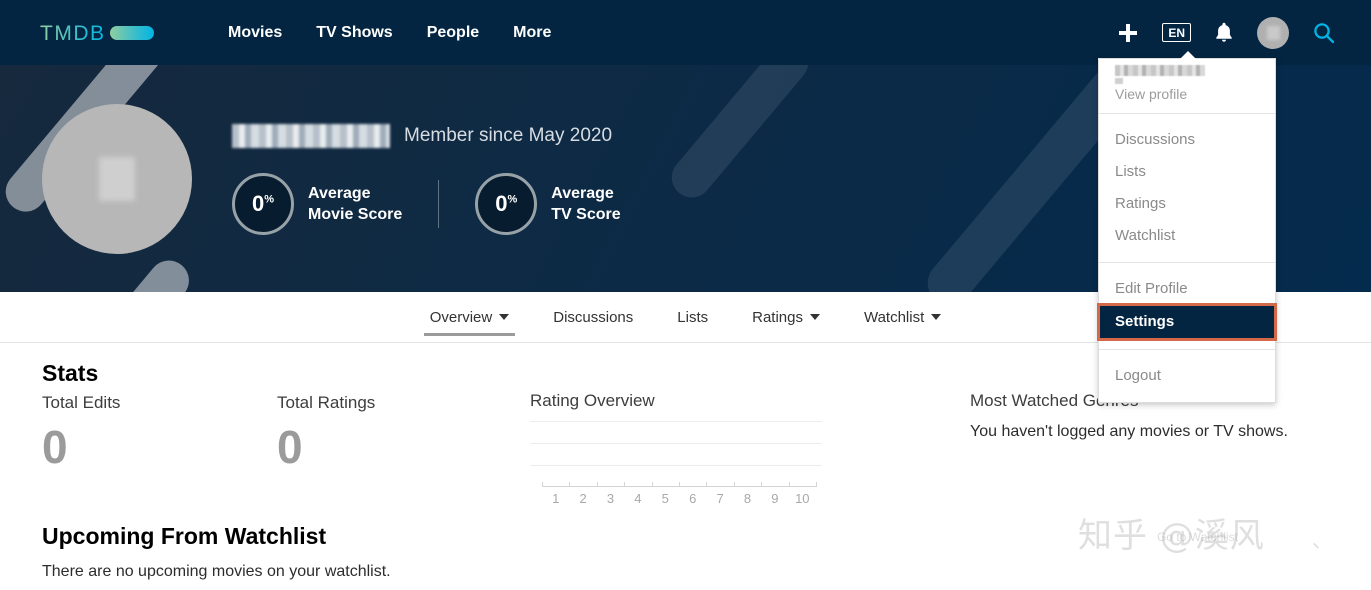 This screenshot has width=1371, height=590. I want to click on x-axis-tick-labels: 1 2 3 4 5 6 7 8 9 10, so click(676, 501).